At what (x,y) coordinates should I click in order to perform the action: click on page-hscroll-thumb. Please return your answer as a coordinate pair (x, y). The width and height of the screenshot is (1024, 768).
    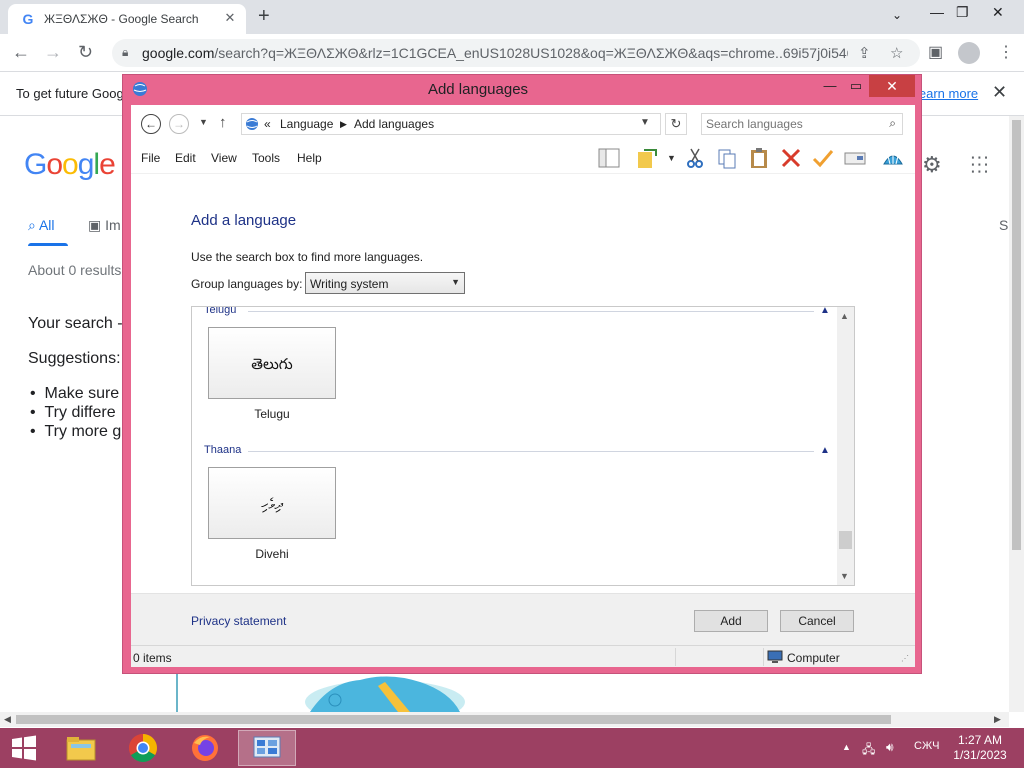
    Looking at the image, I should click on (453, 719).